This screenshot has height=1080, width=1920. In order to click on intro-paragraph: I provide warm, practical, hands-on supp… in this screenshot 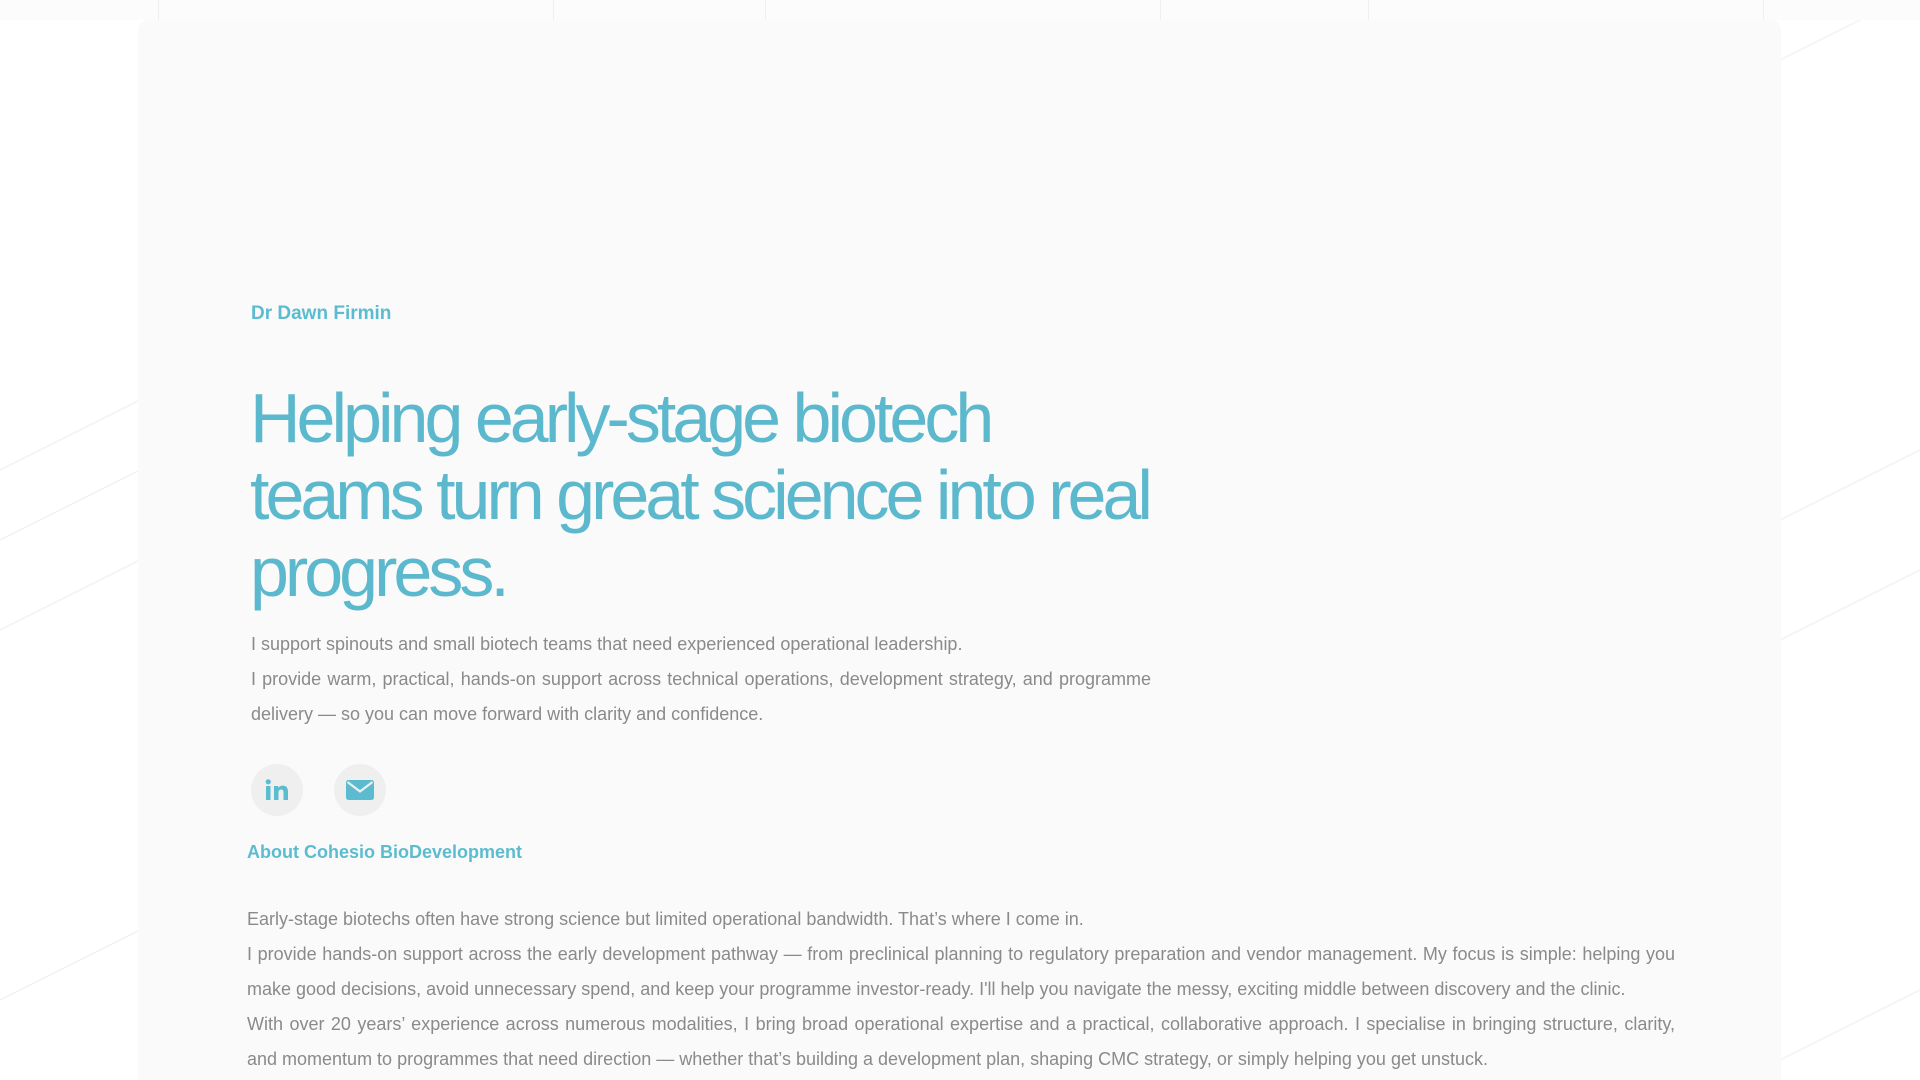, I will do `click(701, 696)`.